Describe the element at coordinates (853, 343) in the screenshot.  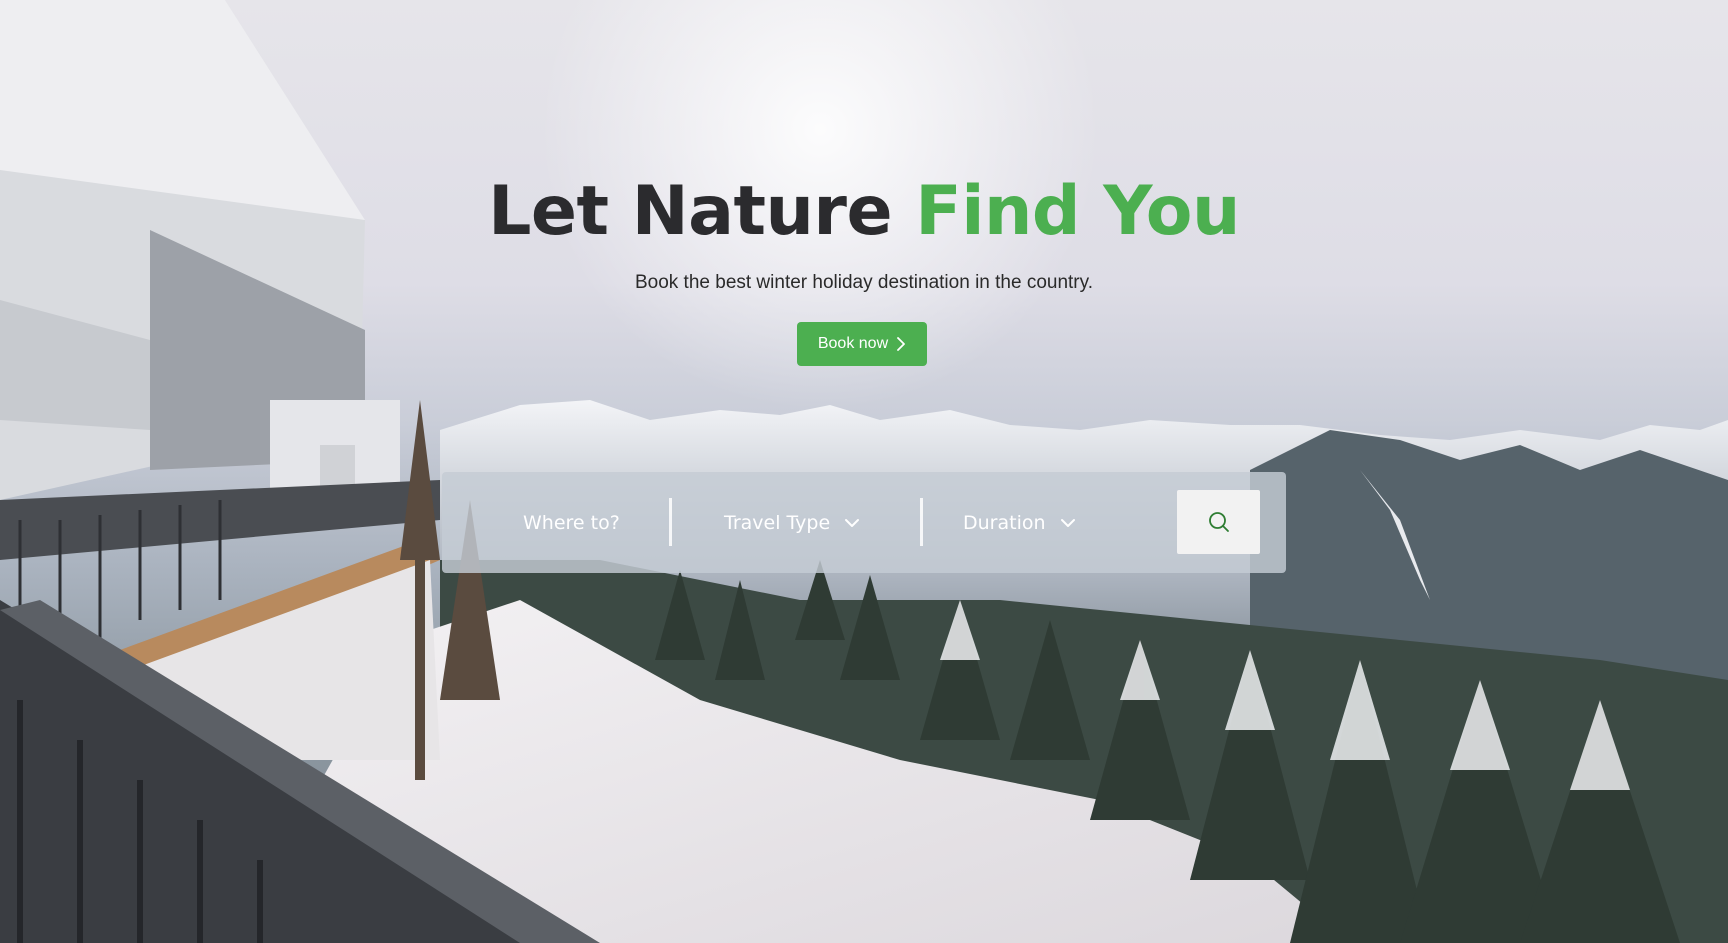
I see `book-now-label: Book now` at that location.